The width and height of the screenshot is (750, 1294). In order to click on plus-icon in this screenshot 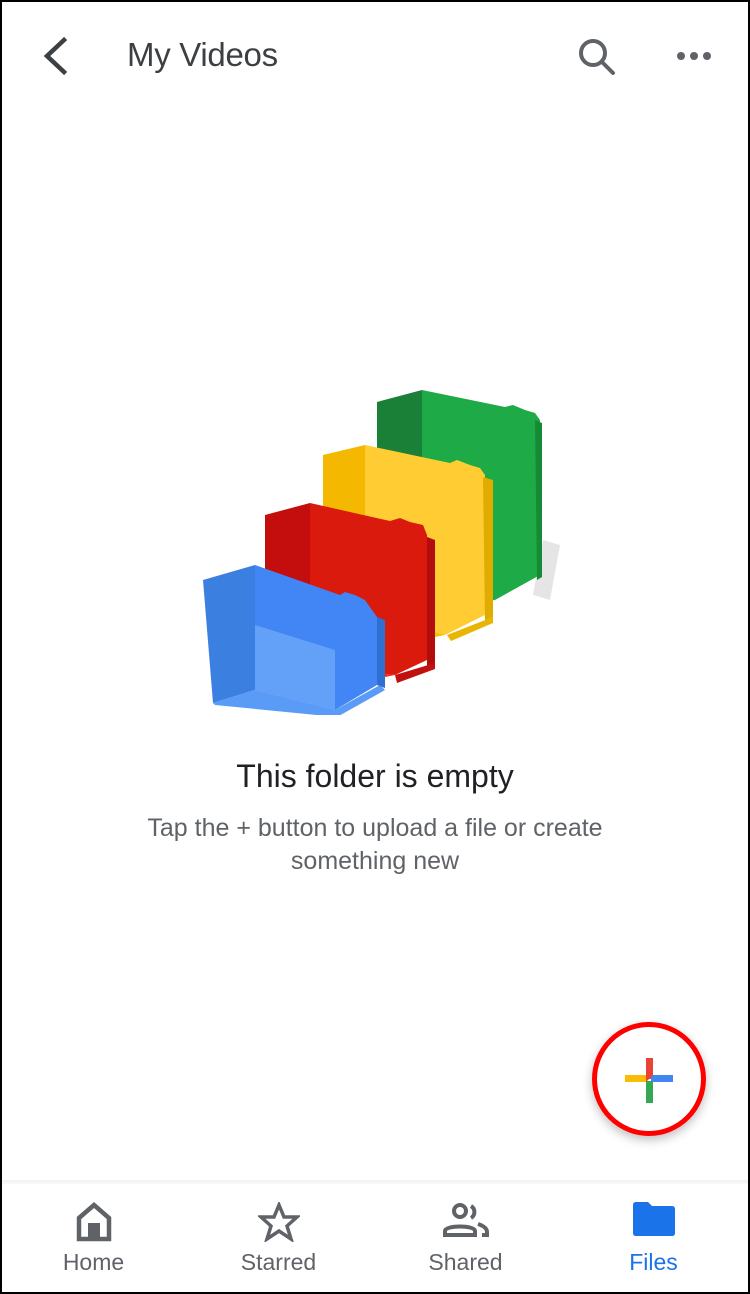, I will do `click(649, 1080)`.